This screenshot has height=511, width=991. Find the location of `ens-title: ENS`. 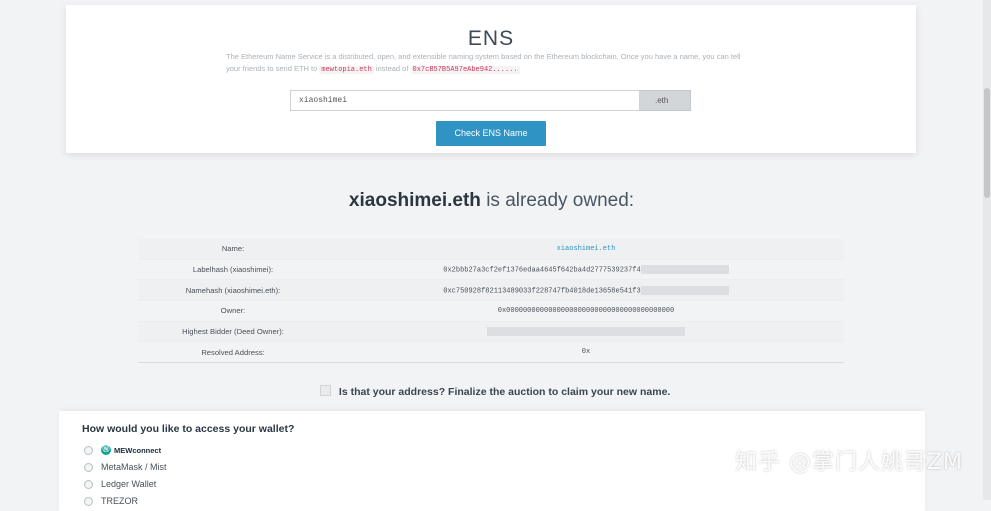

ens-title: ENS is located at coordinates (491, 38).